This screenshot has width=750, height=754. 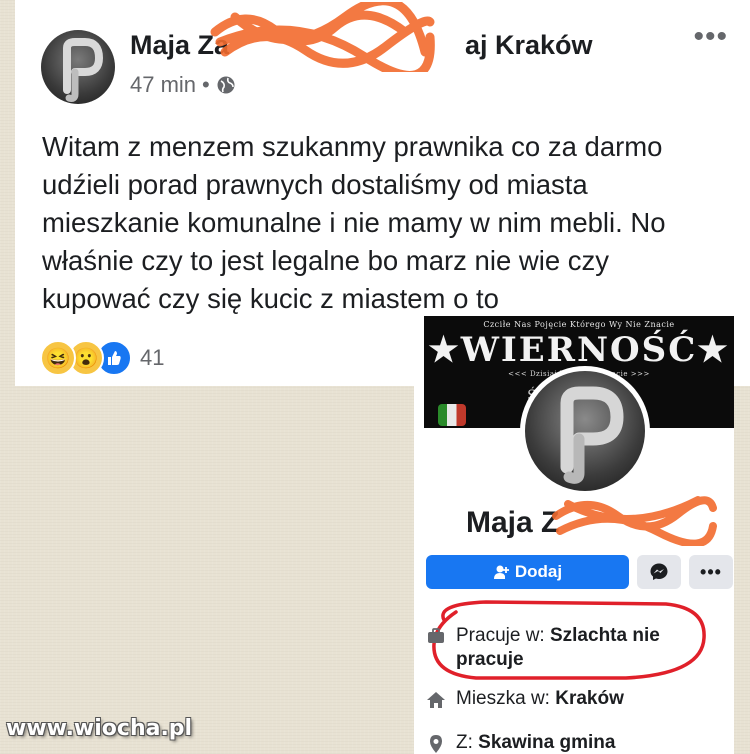 What do you see at coordinates (529, 45) in the screenshot?
I see `group-name: aj Kraków` at bounding box center [529, 45].